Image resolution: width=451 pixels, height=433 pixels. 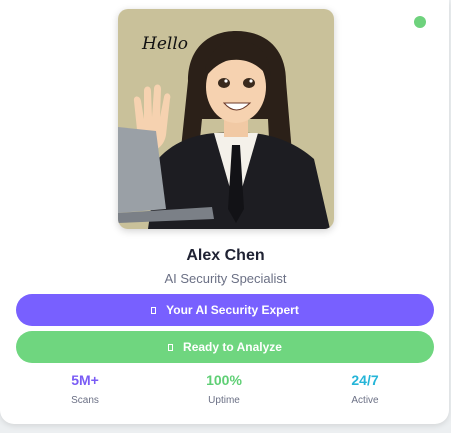 I want to click on stat-scans: 5M+ Scans, so click(x=85, y=389).